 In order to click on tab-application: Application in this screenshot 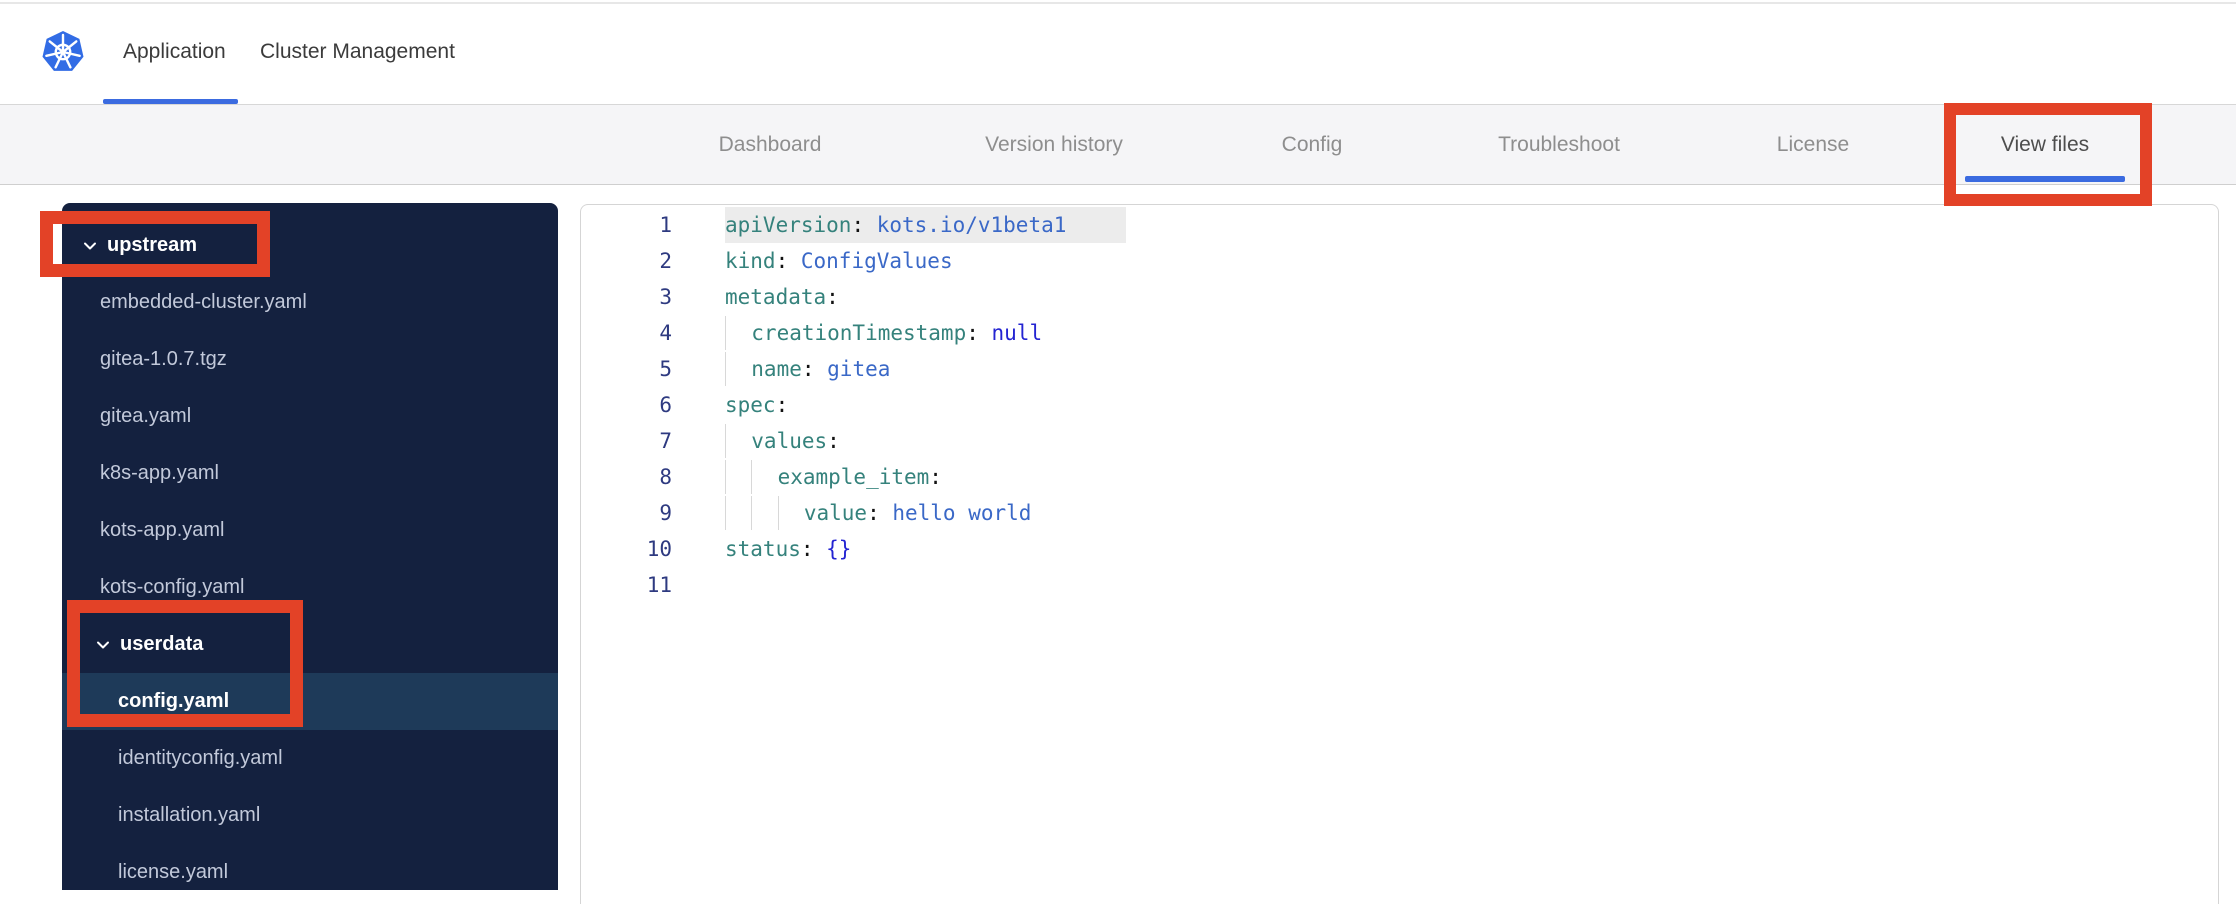, I will do `click(174, 52)`.